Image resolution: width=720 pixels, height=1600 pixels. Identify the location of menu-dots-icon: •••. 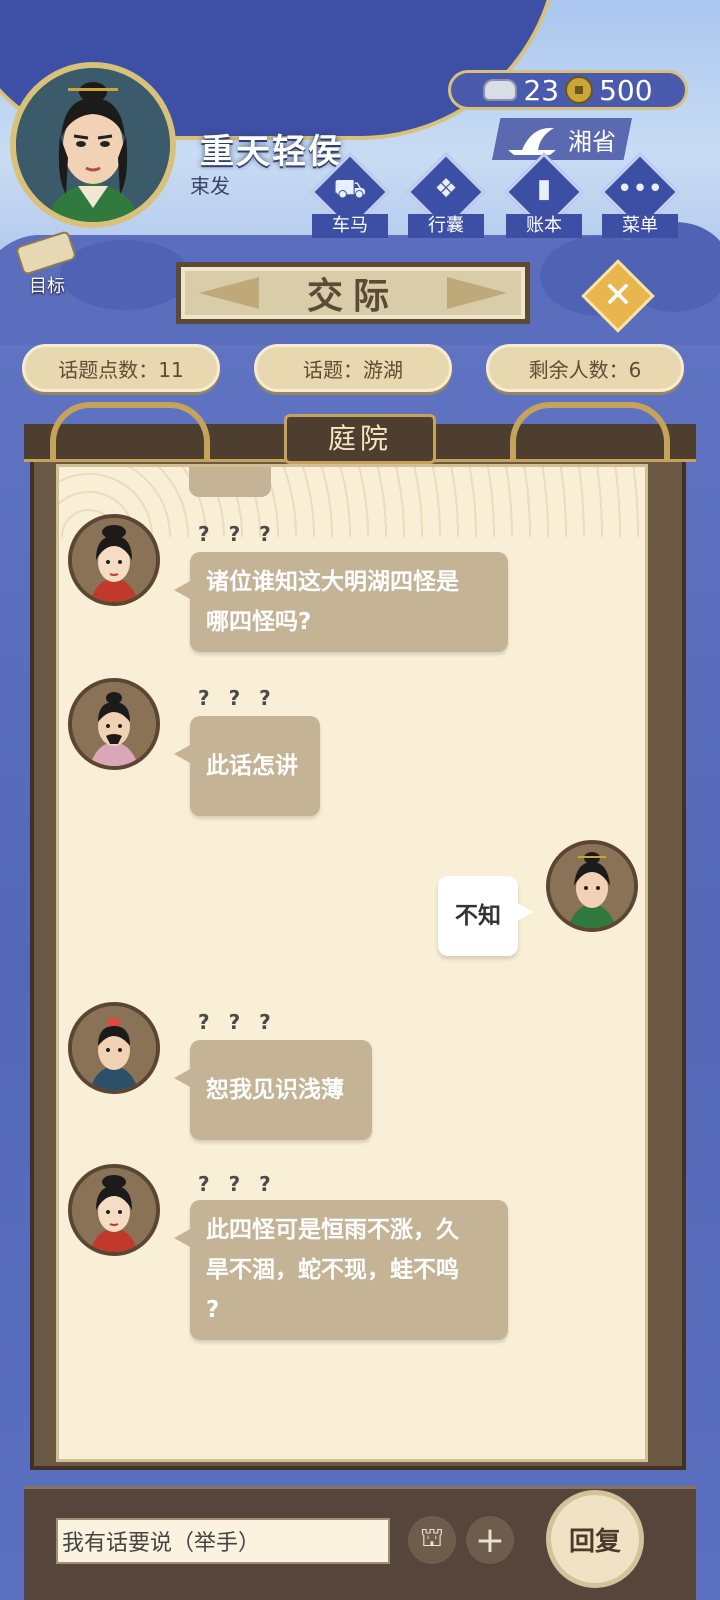
(639, 189).